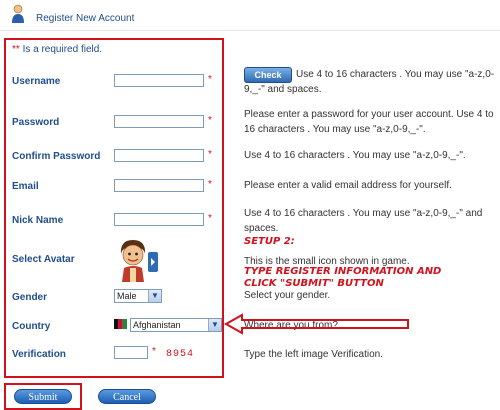 The image size is (500, 410). I want to click on required-field-note: ** Is a required field., so click(57, 49).